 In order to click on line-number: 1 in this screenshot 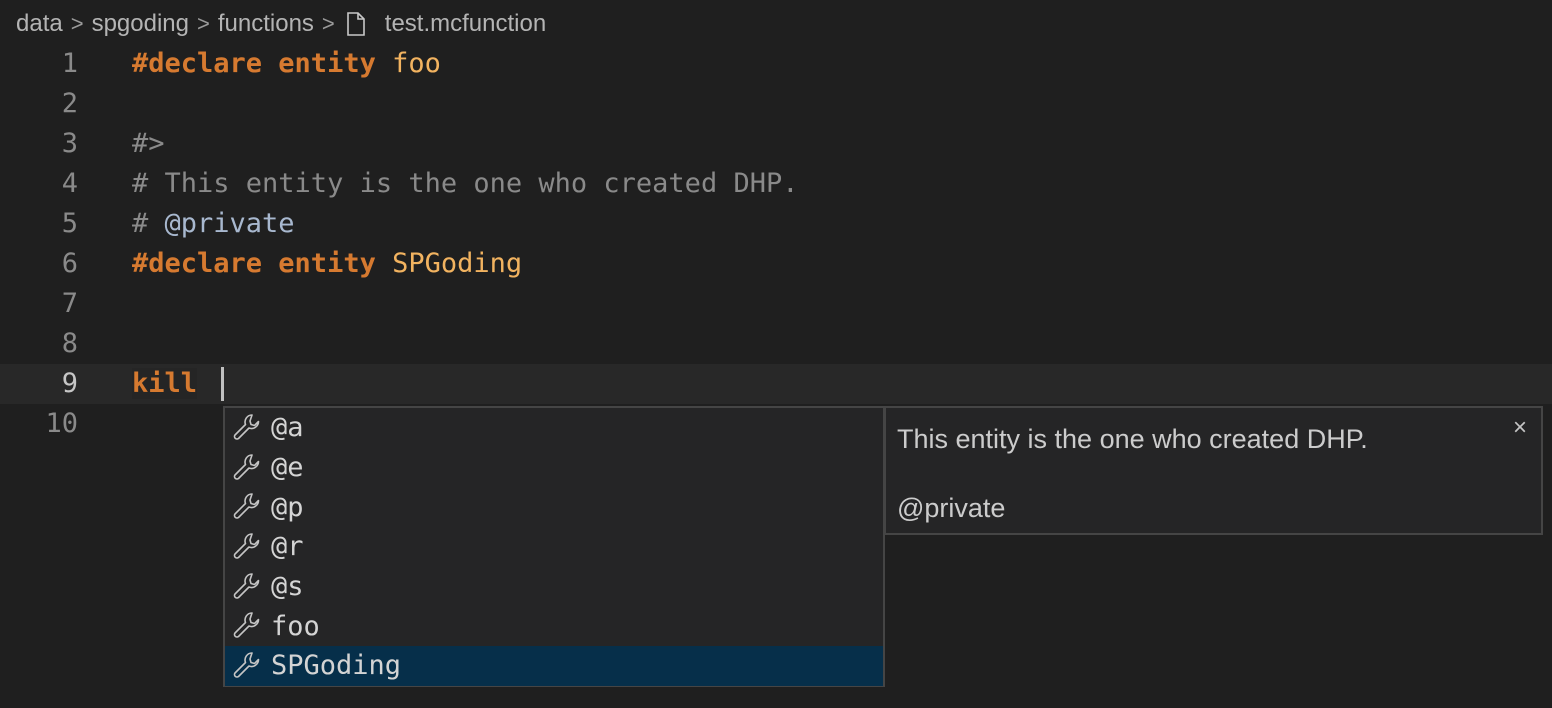, I will do `click(69, 63)`.